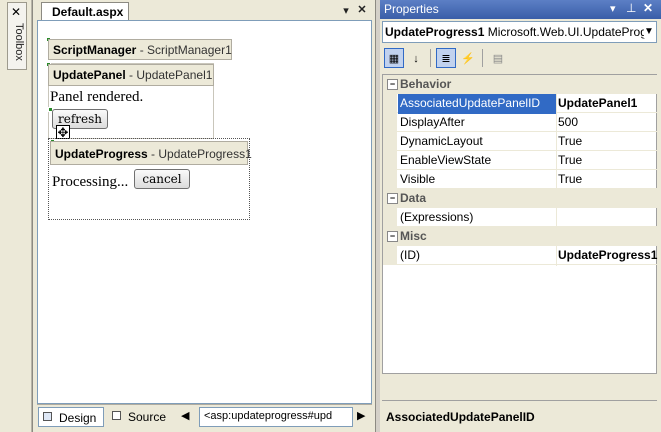 The width and height of the screenshot is (661, 432). What do you see at coordinates (362, 417) in the screenshot?
I see `scroll-right-icon: ▶` at bounding box center [362, 417].